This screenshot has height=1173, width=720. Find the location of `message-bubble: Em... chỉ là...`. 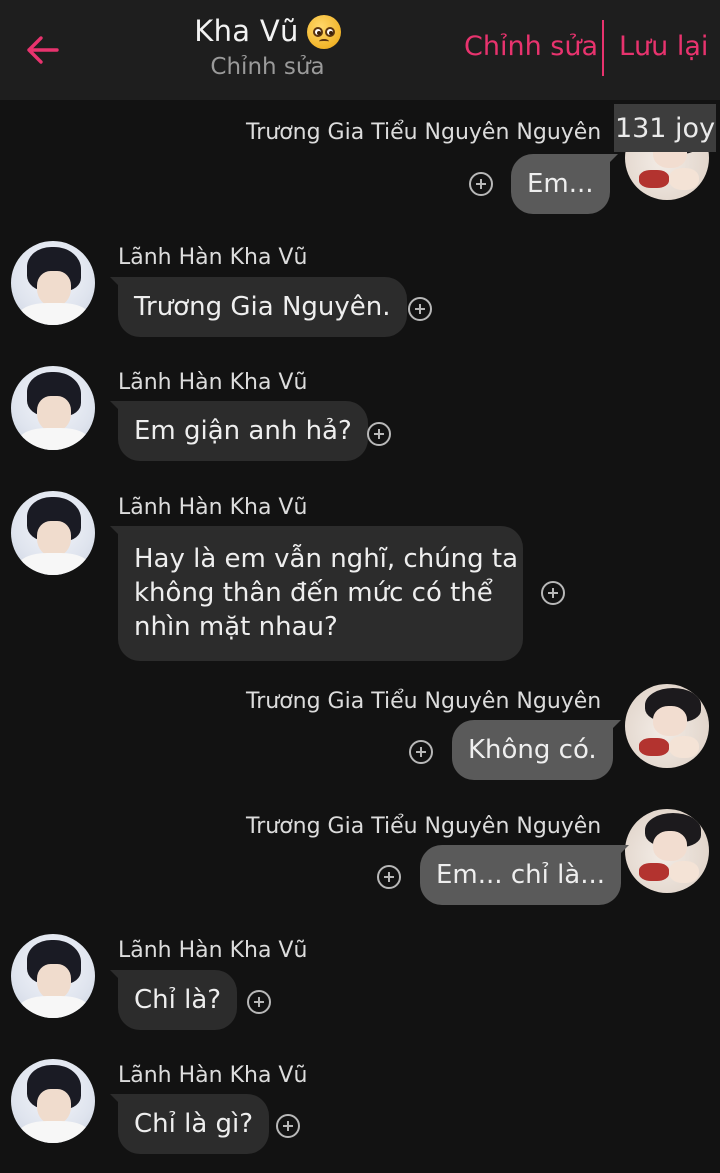

message-bubble: Em... chỉ là... is located at coordinates (525, 875).